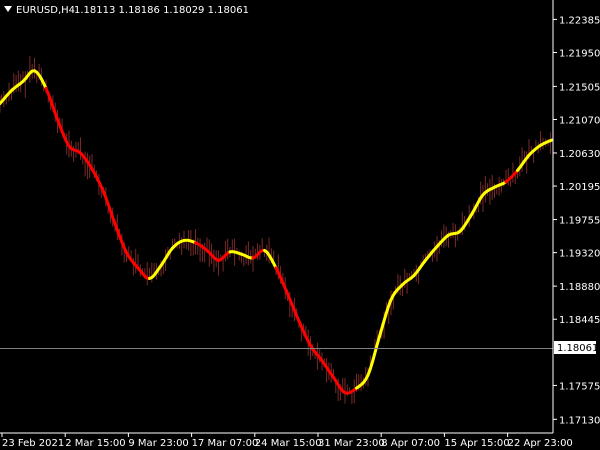  What do you see at coordinates (95, 443) in the screenshot?
I see `x-tick-label: 2 Mar 15:00` at bounding box center [95, 443].